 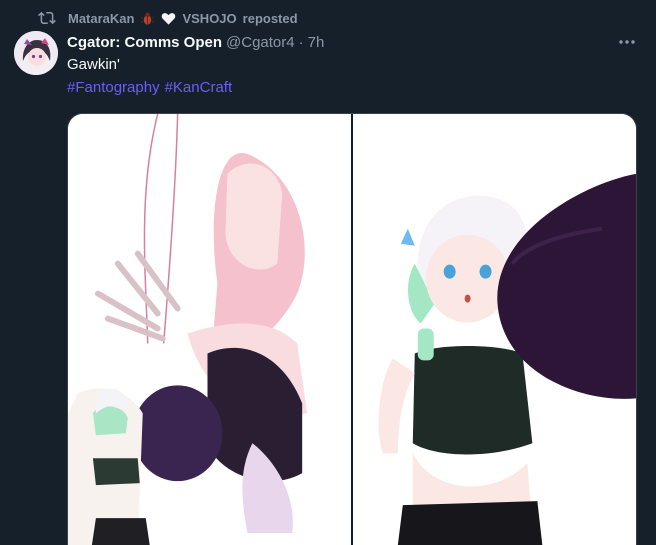 I want to click on retweet-icon, so click(x=47, y=18).